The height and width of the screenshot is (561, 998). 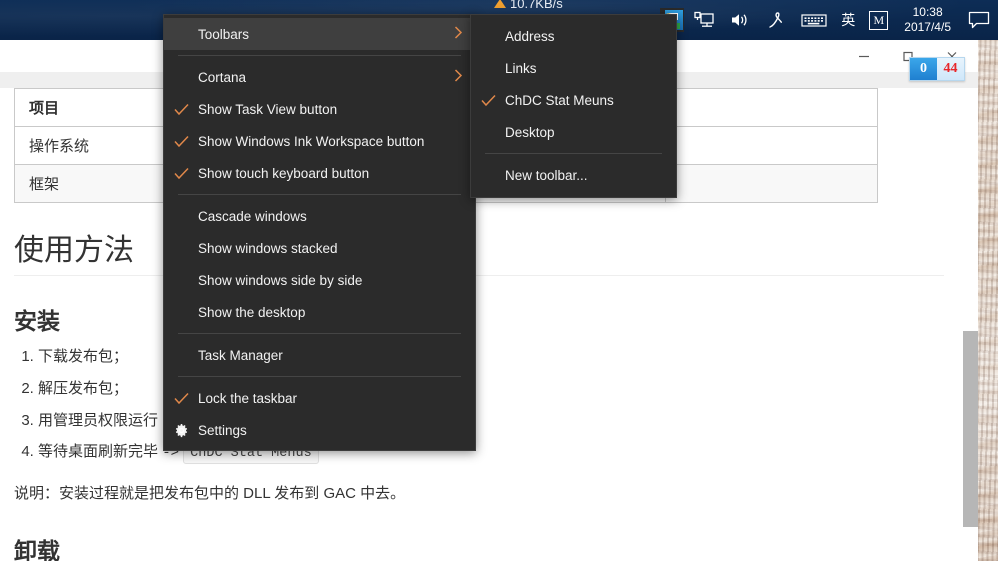 I want to click on scrollbar-thumb, so click(x=970, y=429).